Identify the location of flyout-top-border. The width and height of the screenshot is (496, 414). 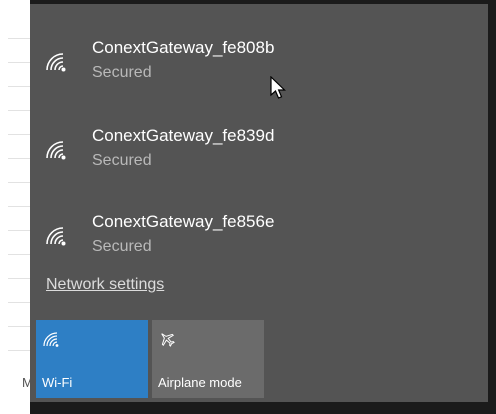
(263, 2).